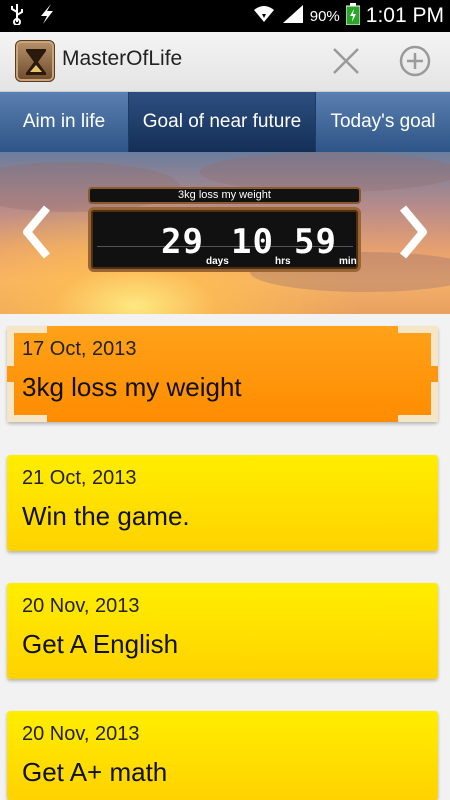 The width and height of the screenshot is (450, 800). What do you see at coordinates (413, 232) in the screenshot?
I see `next-arrow-icon` at bounding box center [413, 232].